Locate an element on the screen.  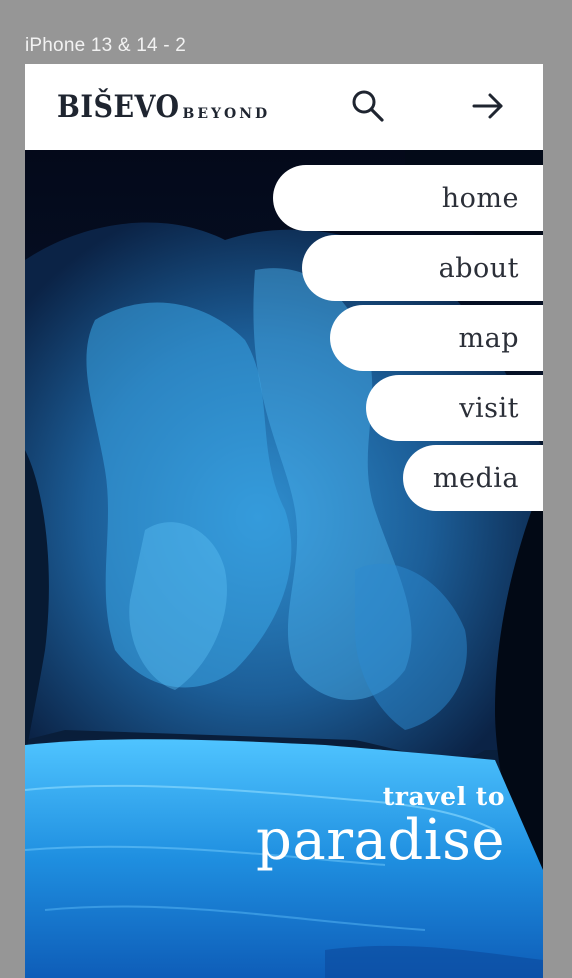
next-button is located at coordinates (488, 106).